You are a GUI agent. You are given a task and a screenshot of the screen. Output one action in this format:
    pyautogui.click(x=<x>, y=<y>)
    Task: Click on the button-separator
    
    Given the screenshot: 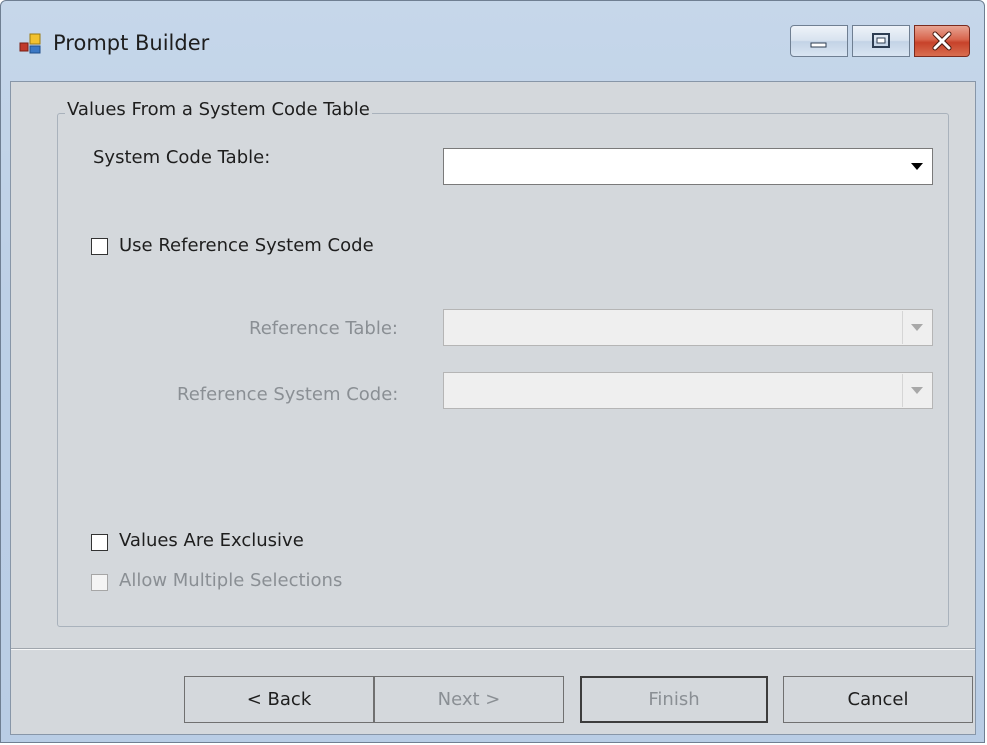 What is the action you would take?
    pyautogui.click(x=493, y=649)
    